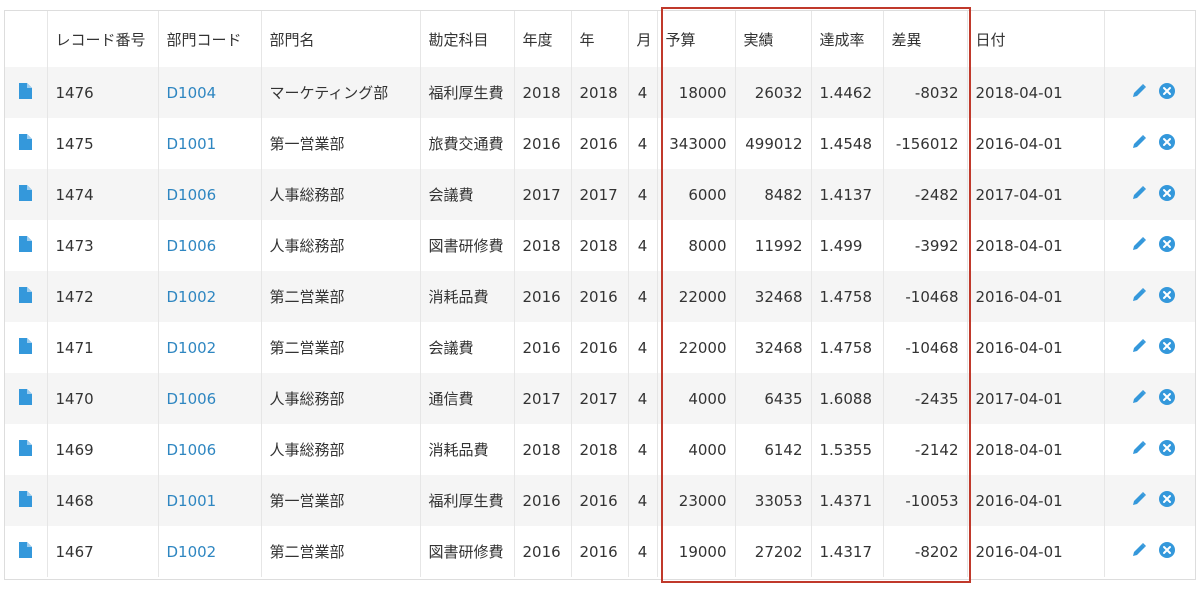 The image size is (1200, 591). Describe the element at coordinates (925, 39) in the screenshot. I see `header-difference: 差異` at that location.